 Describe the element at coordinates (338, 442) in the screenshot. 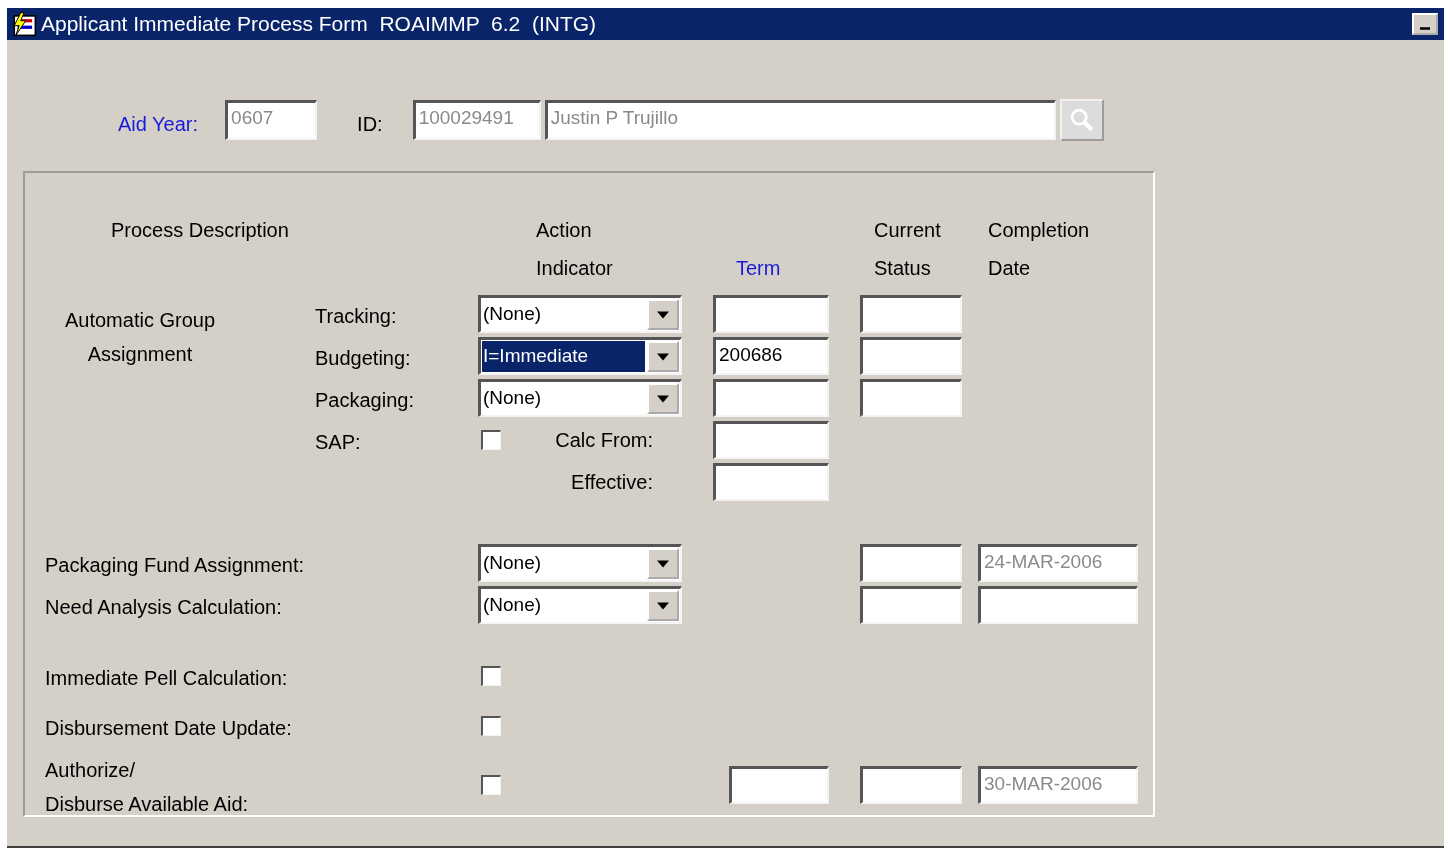

I see `field-label: SAP:` at that location.